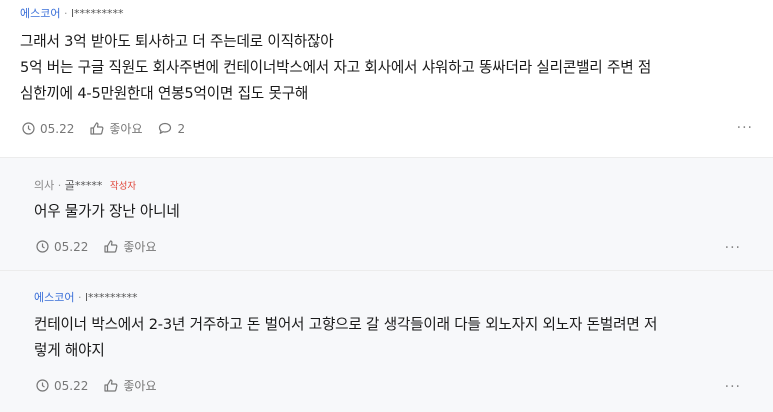  What do you see at coordinates (69, 350) in the screenshot?
I see `comment-line: 렇게 해야지` at bounding box center [69, 350].